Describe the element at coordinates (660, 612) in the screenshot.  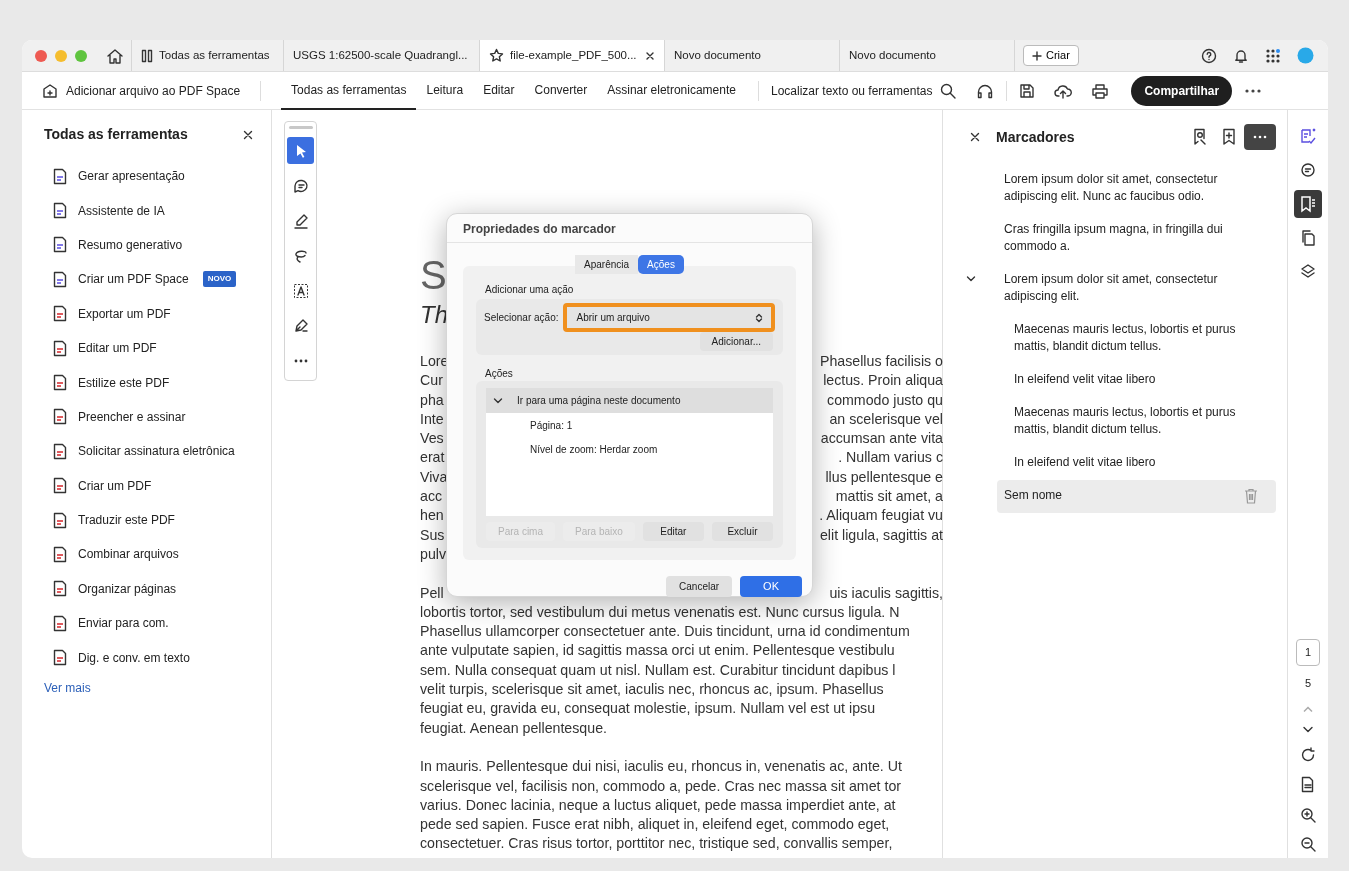
I see `document-text: lobortis tortor, sed vestibulum dui metus venenatis est. Nunc cursus ligula. N` at that location.